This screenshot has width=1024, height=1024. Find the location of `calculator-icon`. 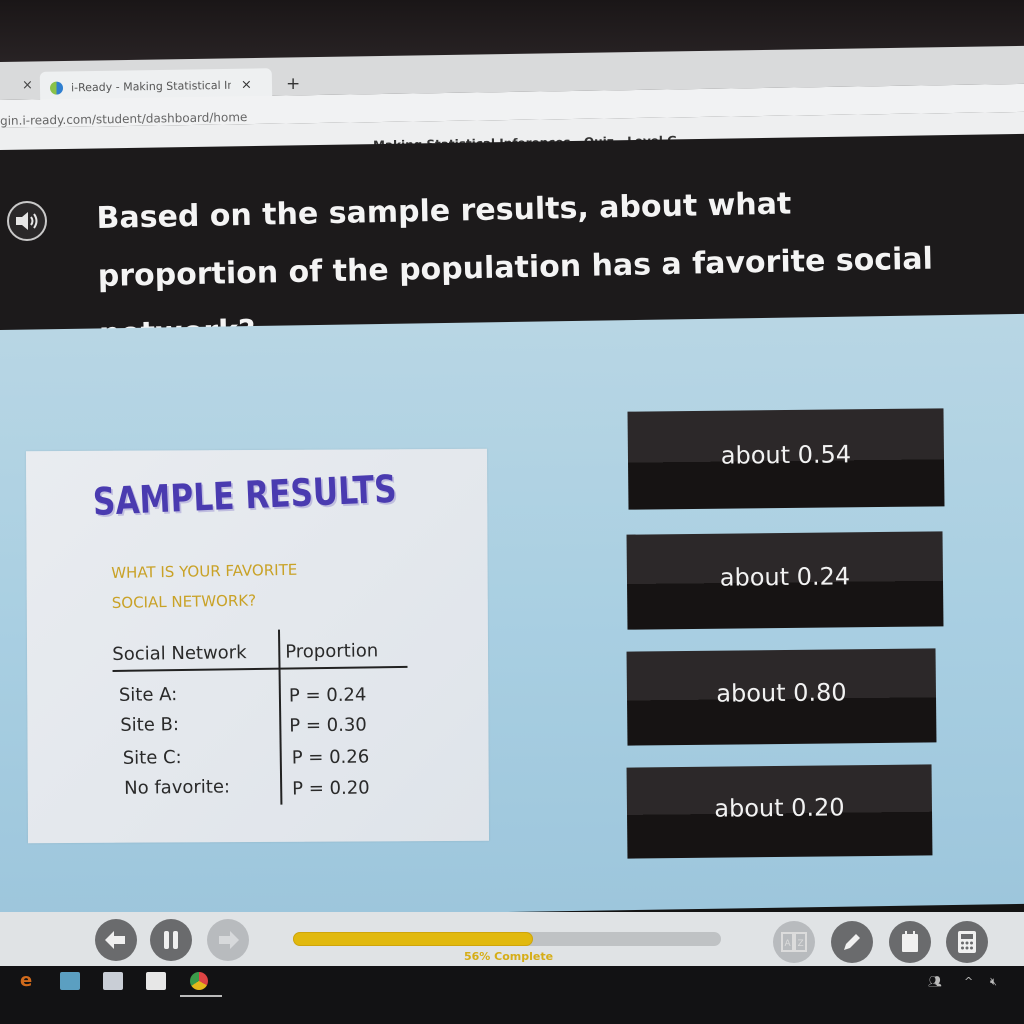

calculator-icon is located at coordinates (967, 942).